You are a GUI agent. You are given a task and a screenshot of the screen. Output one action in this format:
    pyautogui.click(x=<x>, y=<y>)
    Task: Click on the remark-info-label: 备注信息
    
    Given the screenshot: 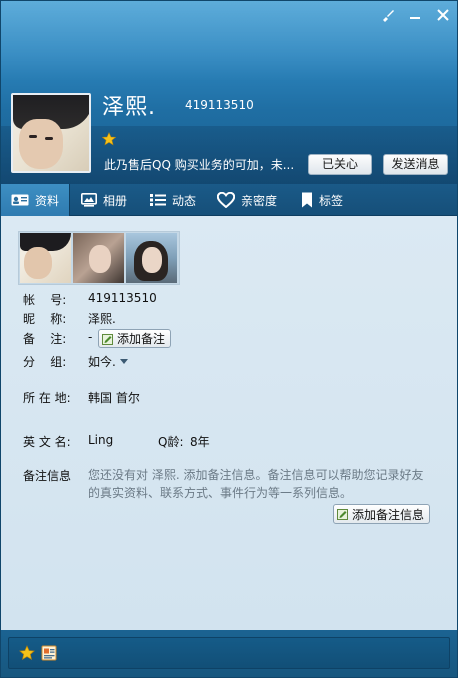 What is the action you would take?
    pyautogui.click(x=47, y=476)
    